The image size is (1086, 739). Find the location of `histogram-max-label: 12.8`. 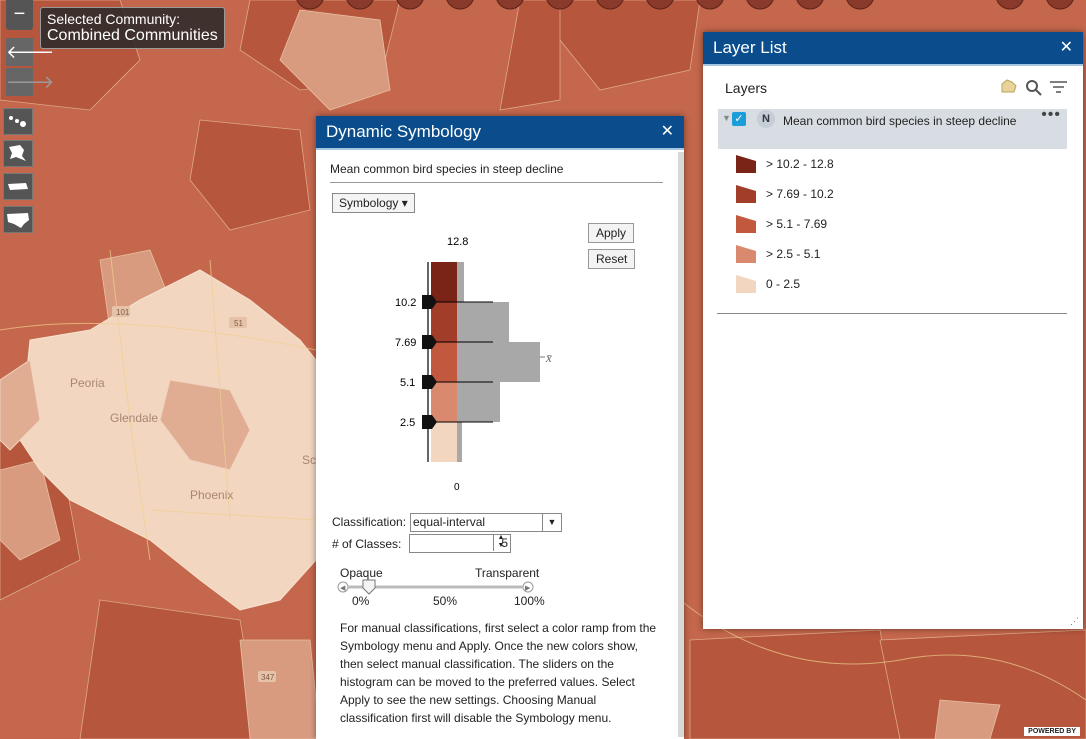

histogram-max-label: 12.8 is located at coordinates (457, 242).